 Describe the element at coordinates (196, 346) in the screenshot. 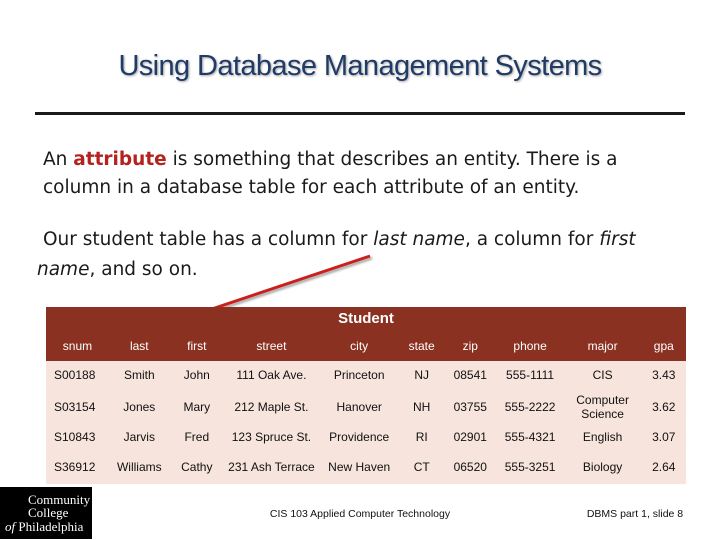

I see `col-header-first: first` at that location.